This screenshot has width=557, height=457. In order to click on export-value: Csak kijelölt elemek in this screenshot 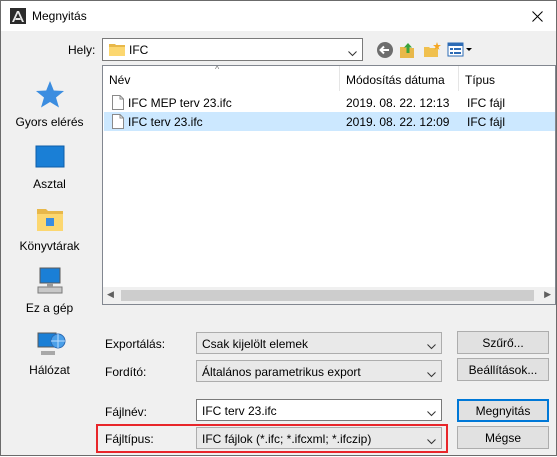, I will do `click(255, 344)`.